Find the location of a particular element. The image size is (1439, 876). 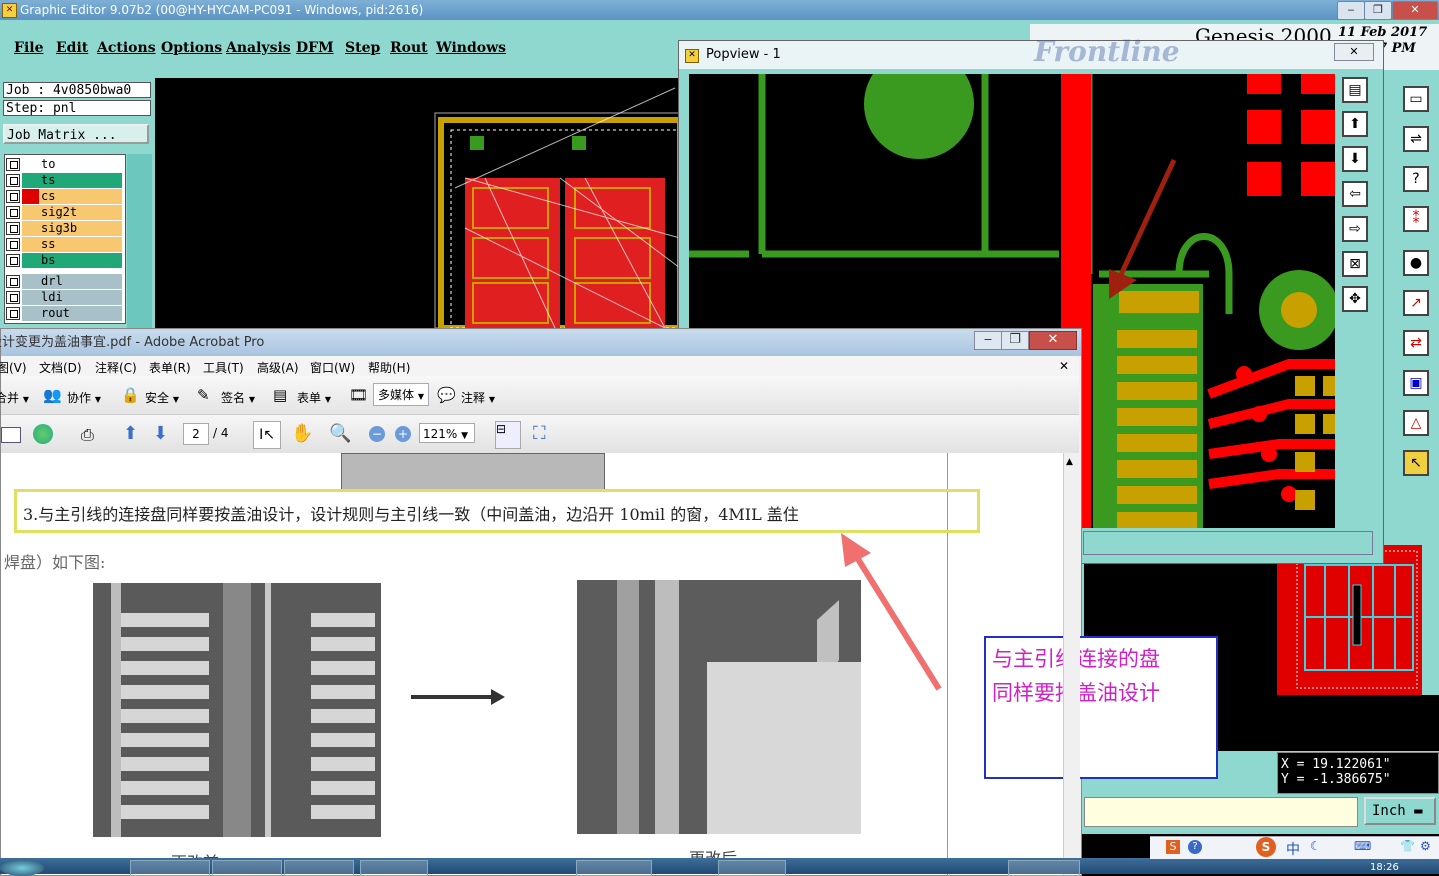

print-icon: ⎙ is located at coordinates (87, 435).